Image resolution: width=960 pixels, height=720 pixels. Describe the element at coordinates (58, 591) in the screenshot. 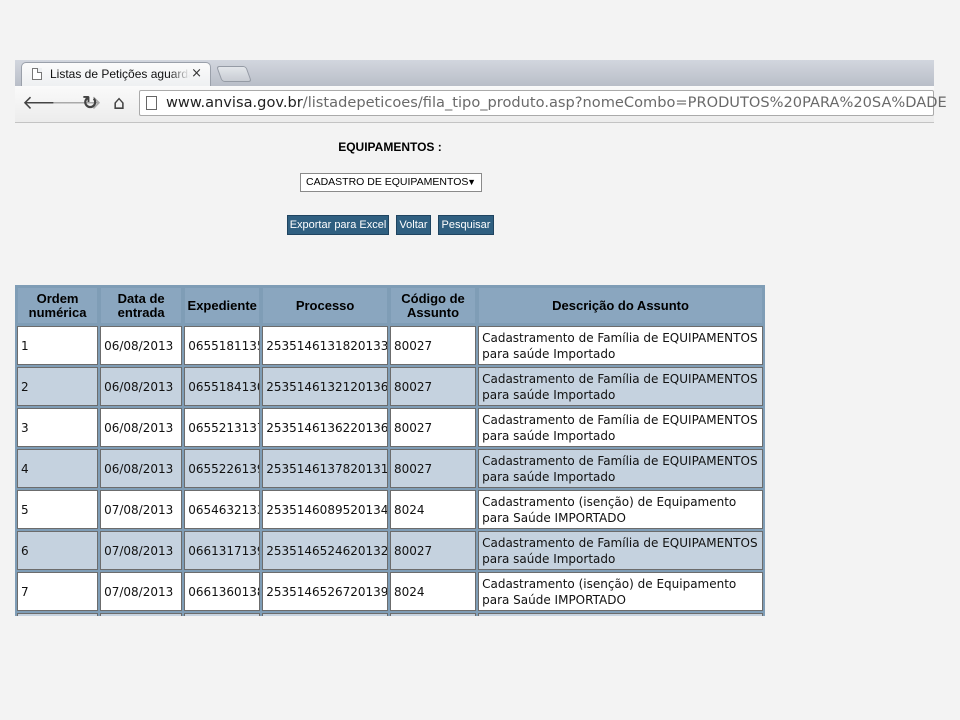

I see `cell-ordem: 7` at that location.